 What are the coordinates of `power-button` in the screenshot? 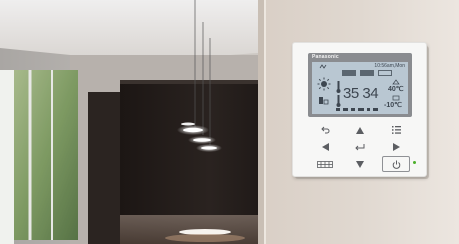 It's located at (396, 164).